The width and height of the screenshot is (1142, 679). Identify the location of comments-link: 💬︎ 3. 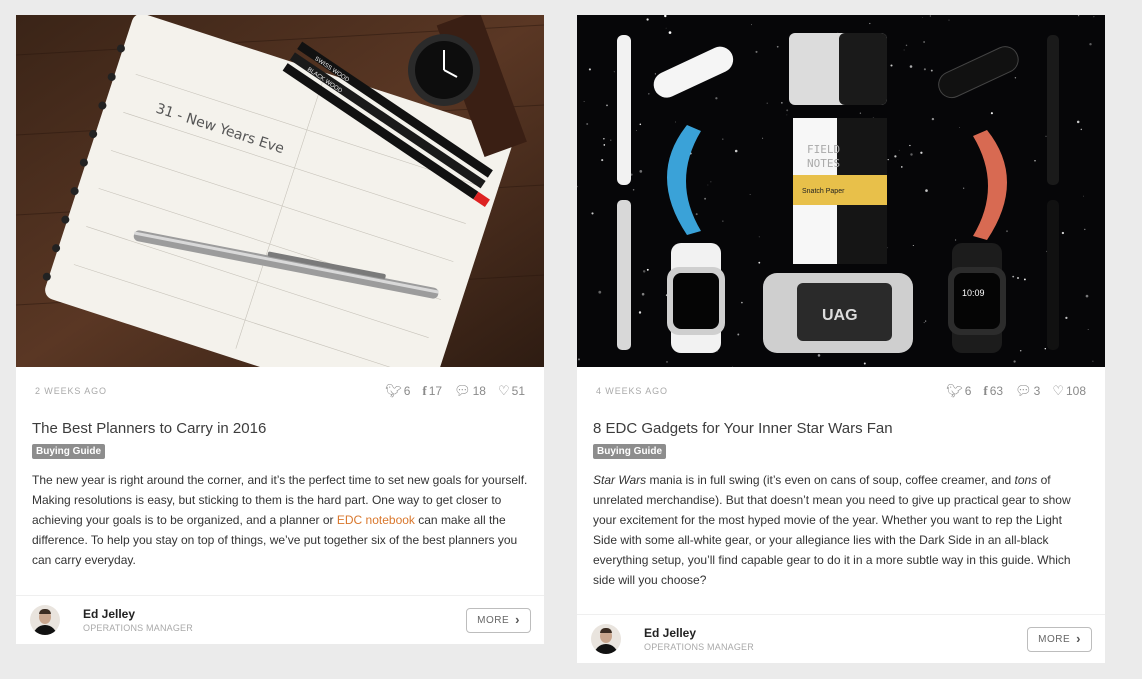
(1027, 391).